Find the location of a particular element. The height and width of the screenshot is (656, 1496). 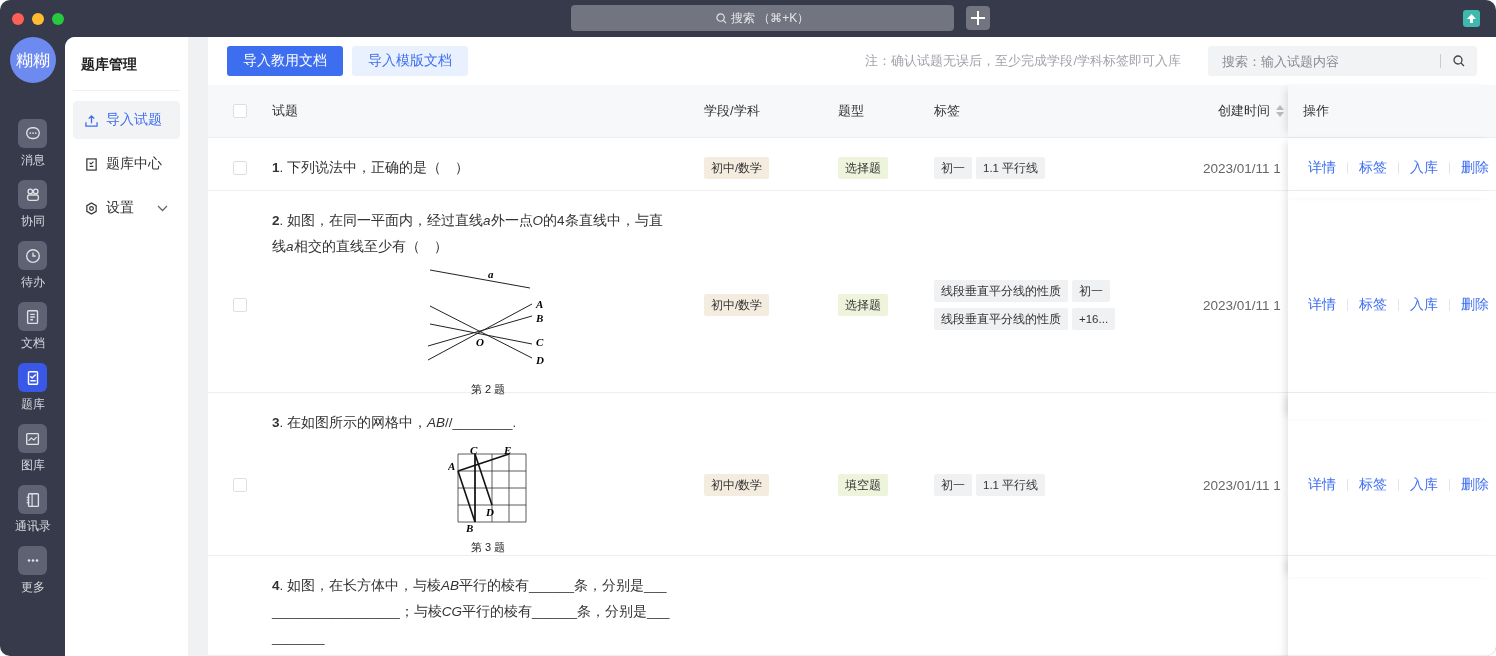

question-search-field: 搜索：输入试题内容 is located at coordinates (1342, 61).